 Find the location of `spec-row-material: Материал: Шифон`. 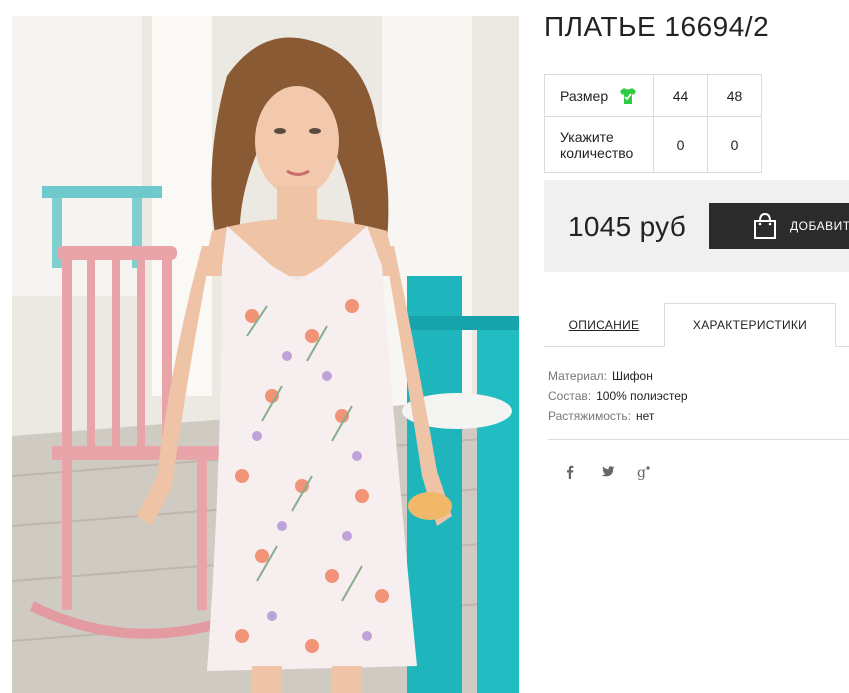

spec-row-material: Материал: Шифон is located at coordinates (618, 376).